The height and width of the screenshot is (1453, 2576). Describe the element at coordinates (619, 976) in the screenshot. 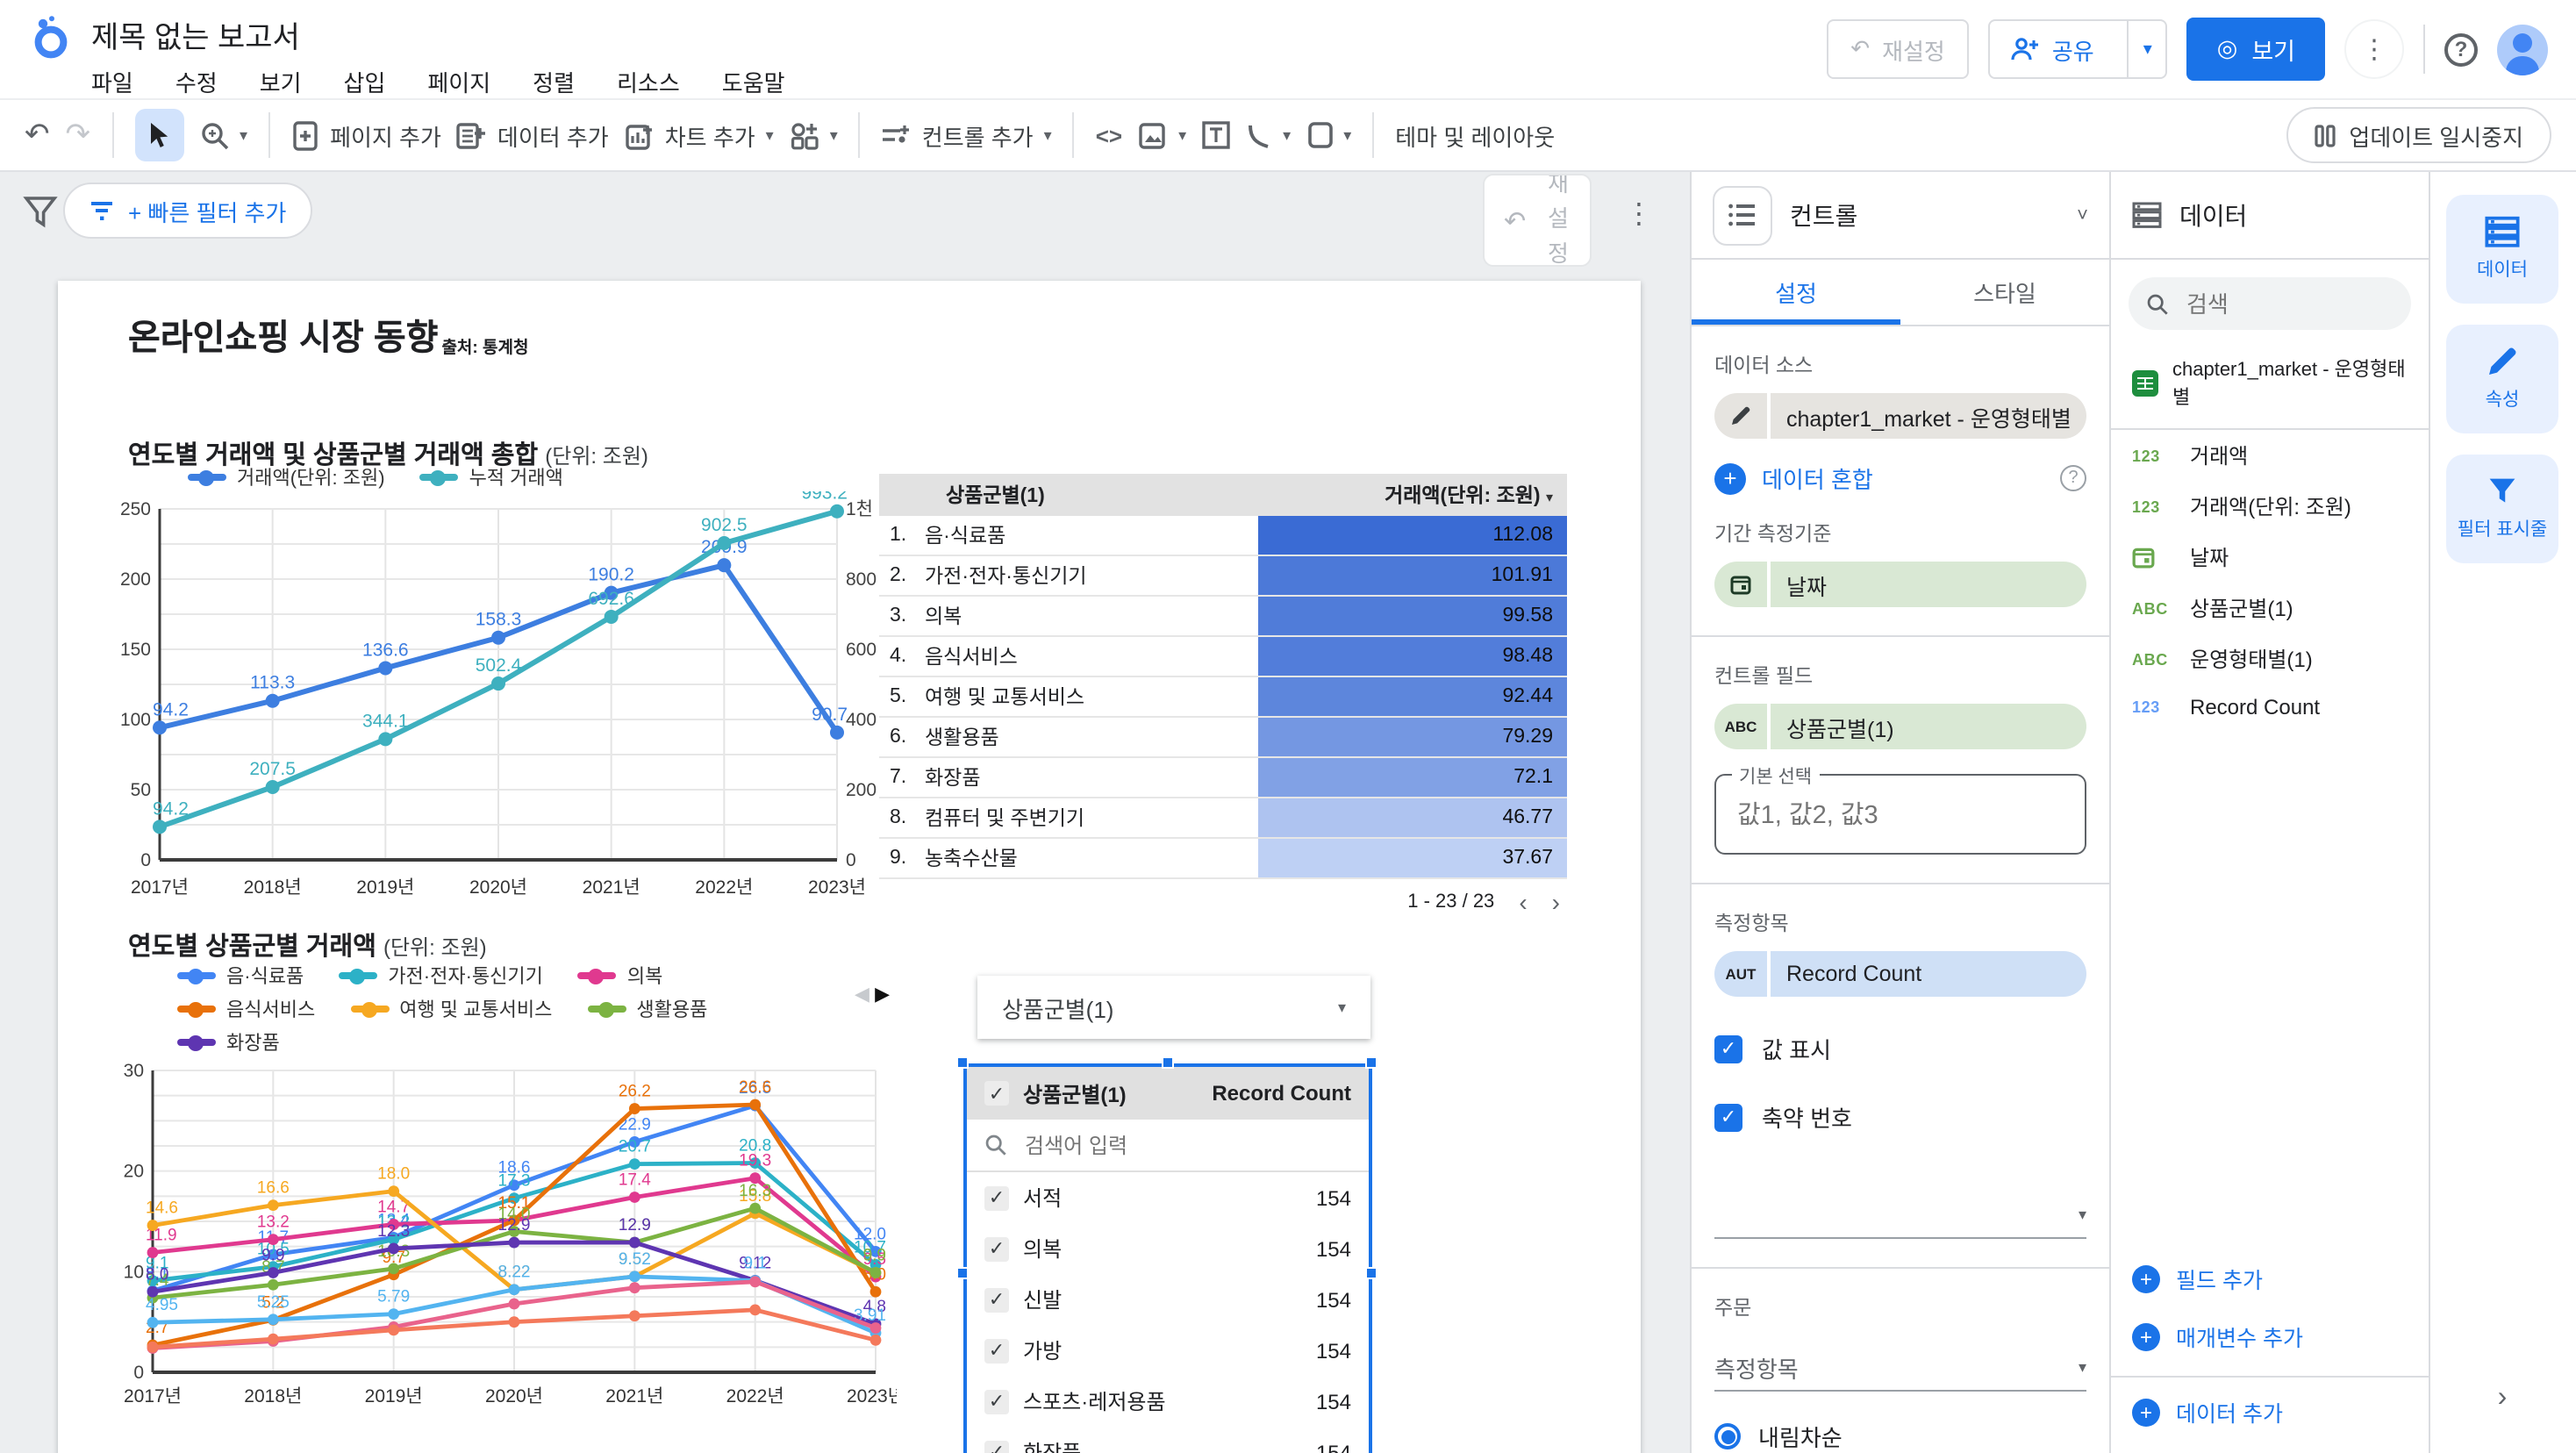

I see `legend-item: 의복` at that location.